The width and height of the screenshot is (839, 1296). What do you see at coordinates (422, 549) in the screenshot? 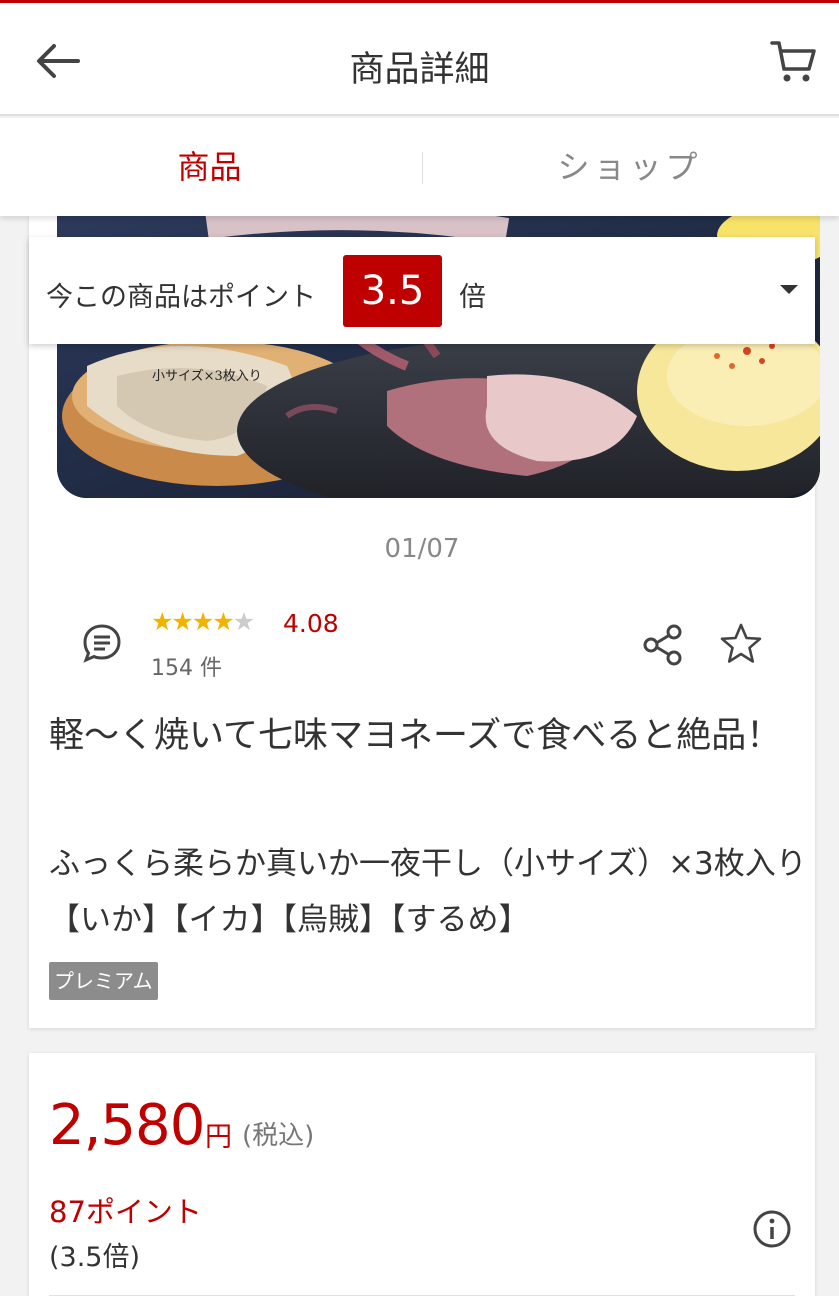
I see `image-counter: 01/07` at bounding box center [422, 549].